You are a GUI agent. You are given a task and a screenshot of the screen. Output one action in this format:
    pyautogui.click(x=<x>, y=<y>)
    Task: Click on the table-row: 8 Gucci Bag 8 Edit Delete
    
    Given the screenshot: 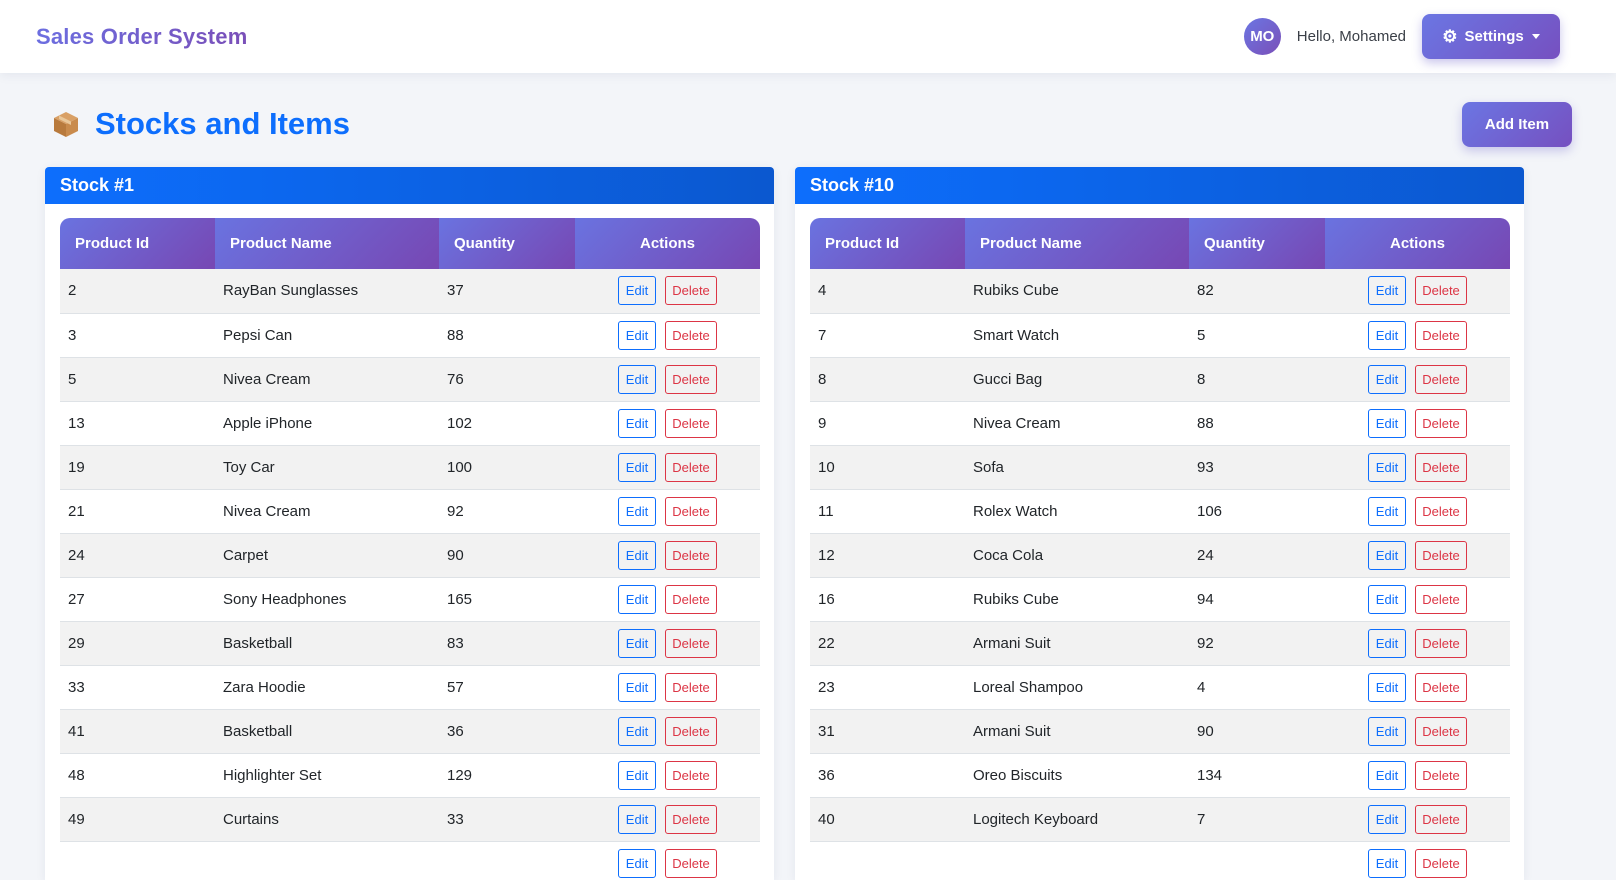 What is the action you would take?
    pyautogui.click(x=1160, y=379)
    